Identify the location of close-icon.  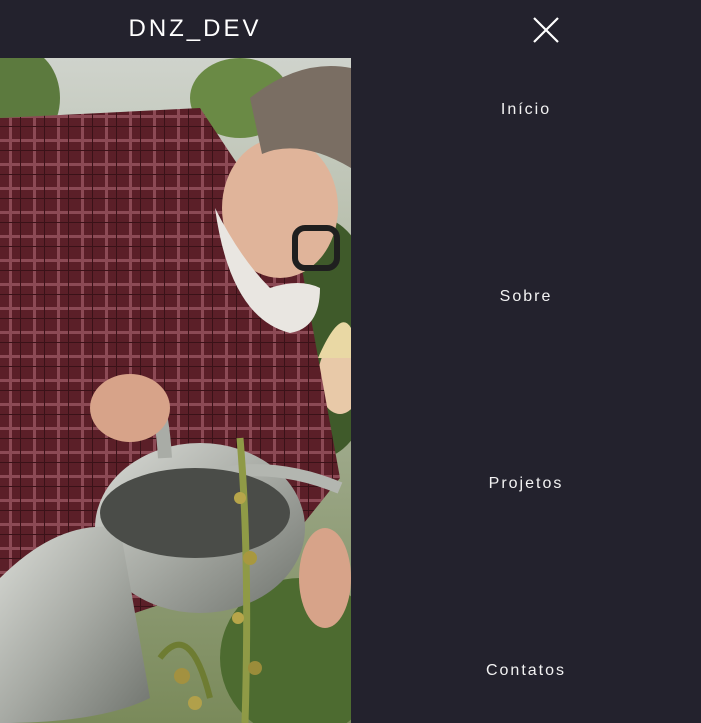
(546, 30).